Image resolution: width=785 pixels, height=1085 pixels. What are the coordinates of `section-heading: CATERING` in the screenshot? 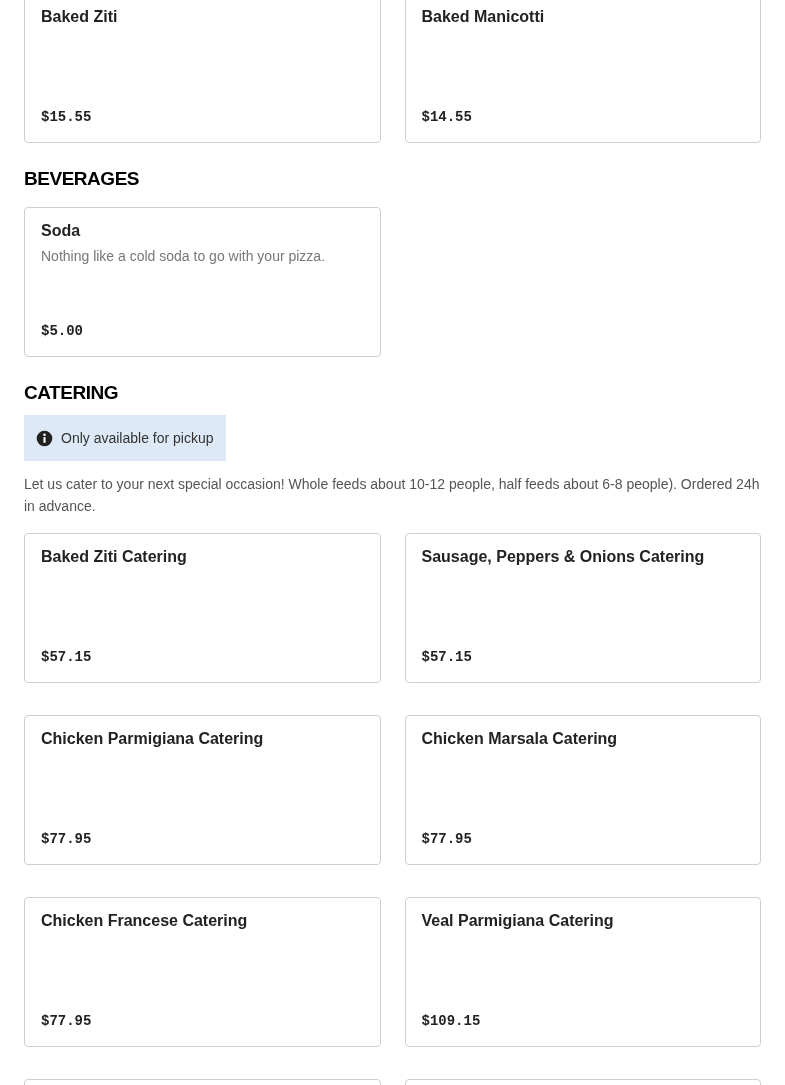 It's located at (71, 393).